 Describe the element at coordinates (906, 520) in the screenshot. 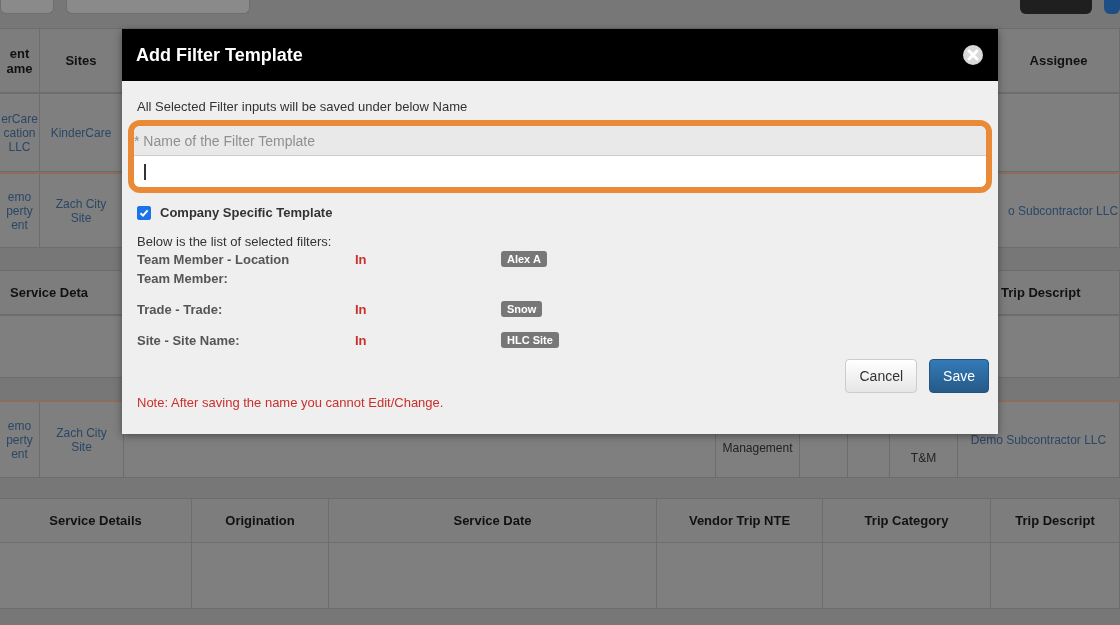

I see `column-header: Trip Category` at that location.